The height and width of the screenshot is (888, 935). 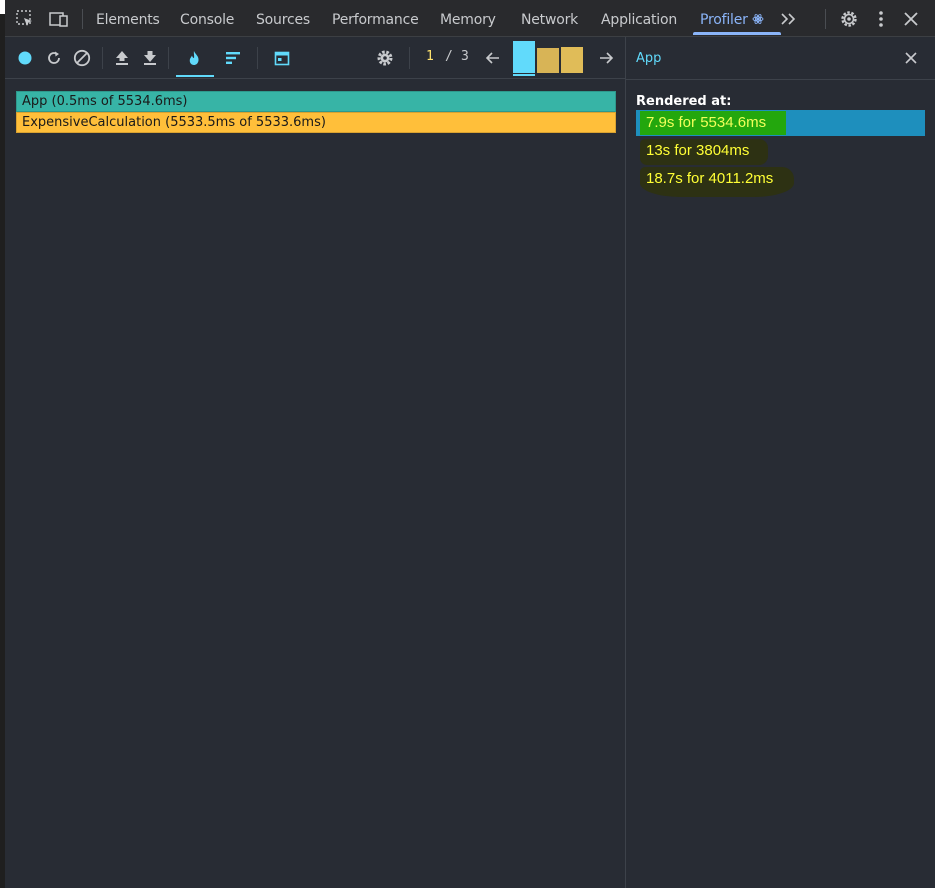 What do you see at coordinates (710, 178) in the screenshot?
I see `render-entry-text: 18.7s for 4011.2ms` at bounding box center [710, 178].